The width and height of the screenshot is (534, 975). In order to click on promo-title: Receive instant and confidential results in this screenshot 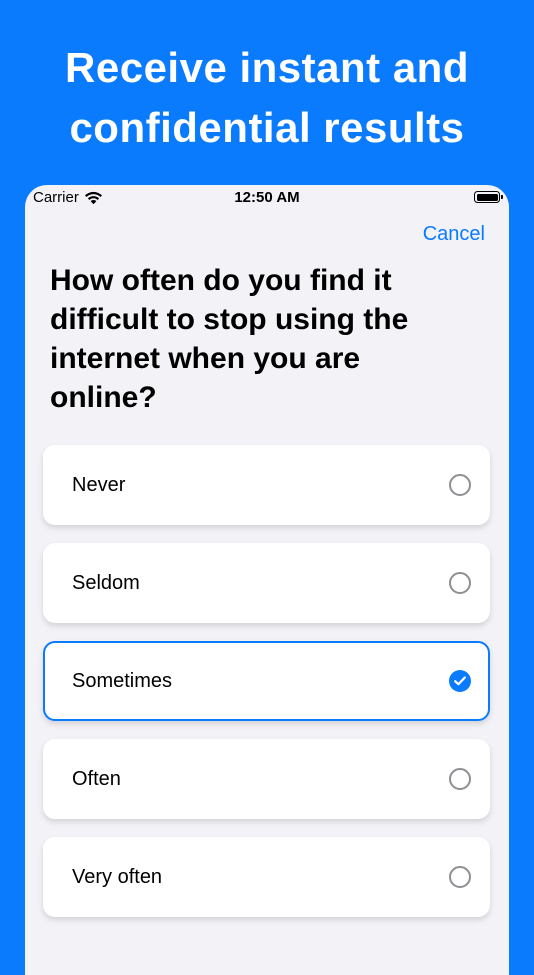, I will do `click(267, 98)`.